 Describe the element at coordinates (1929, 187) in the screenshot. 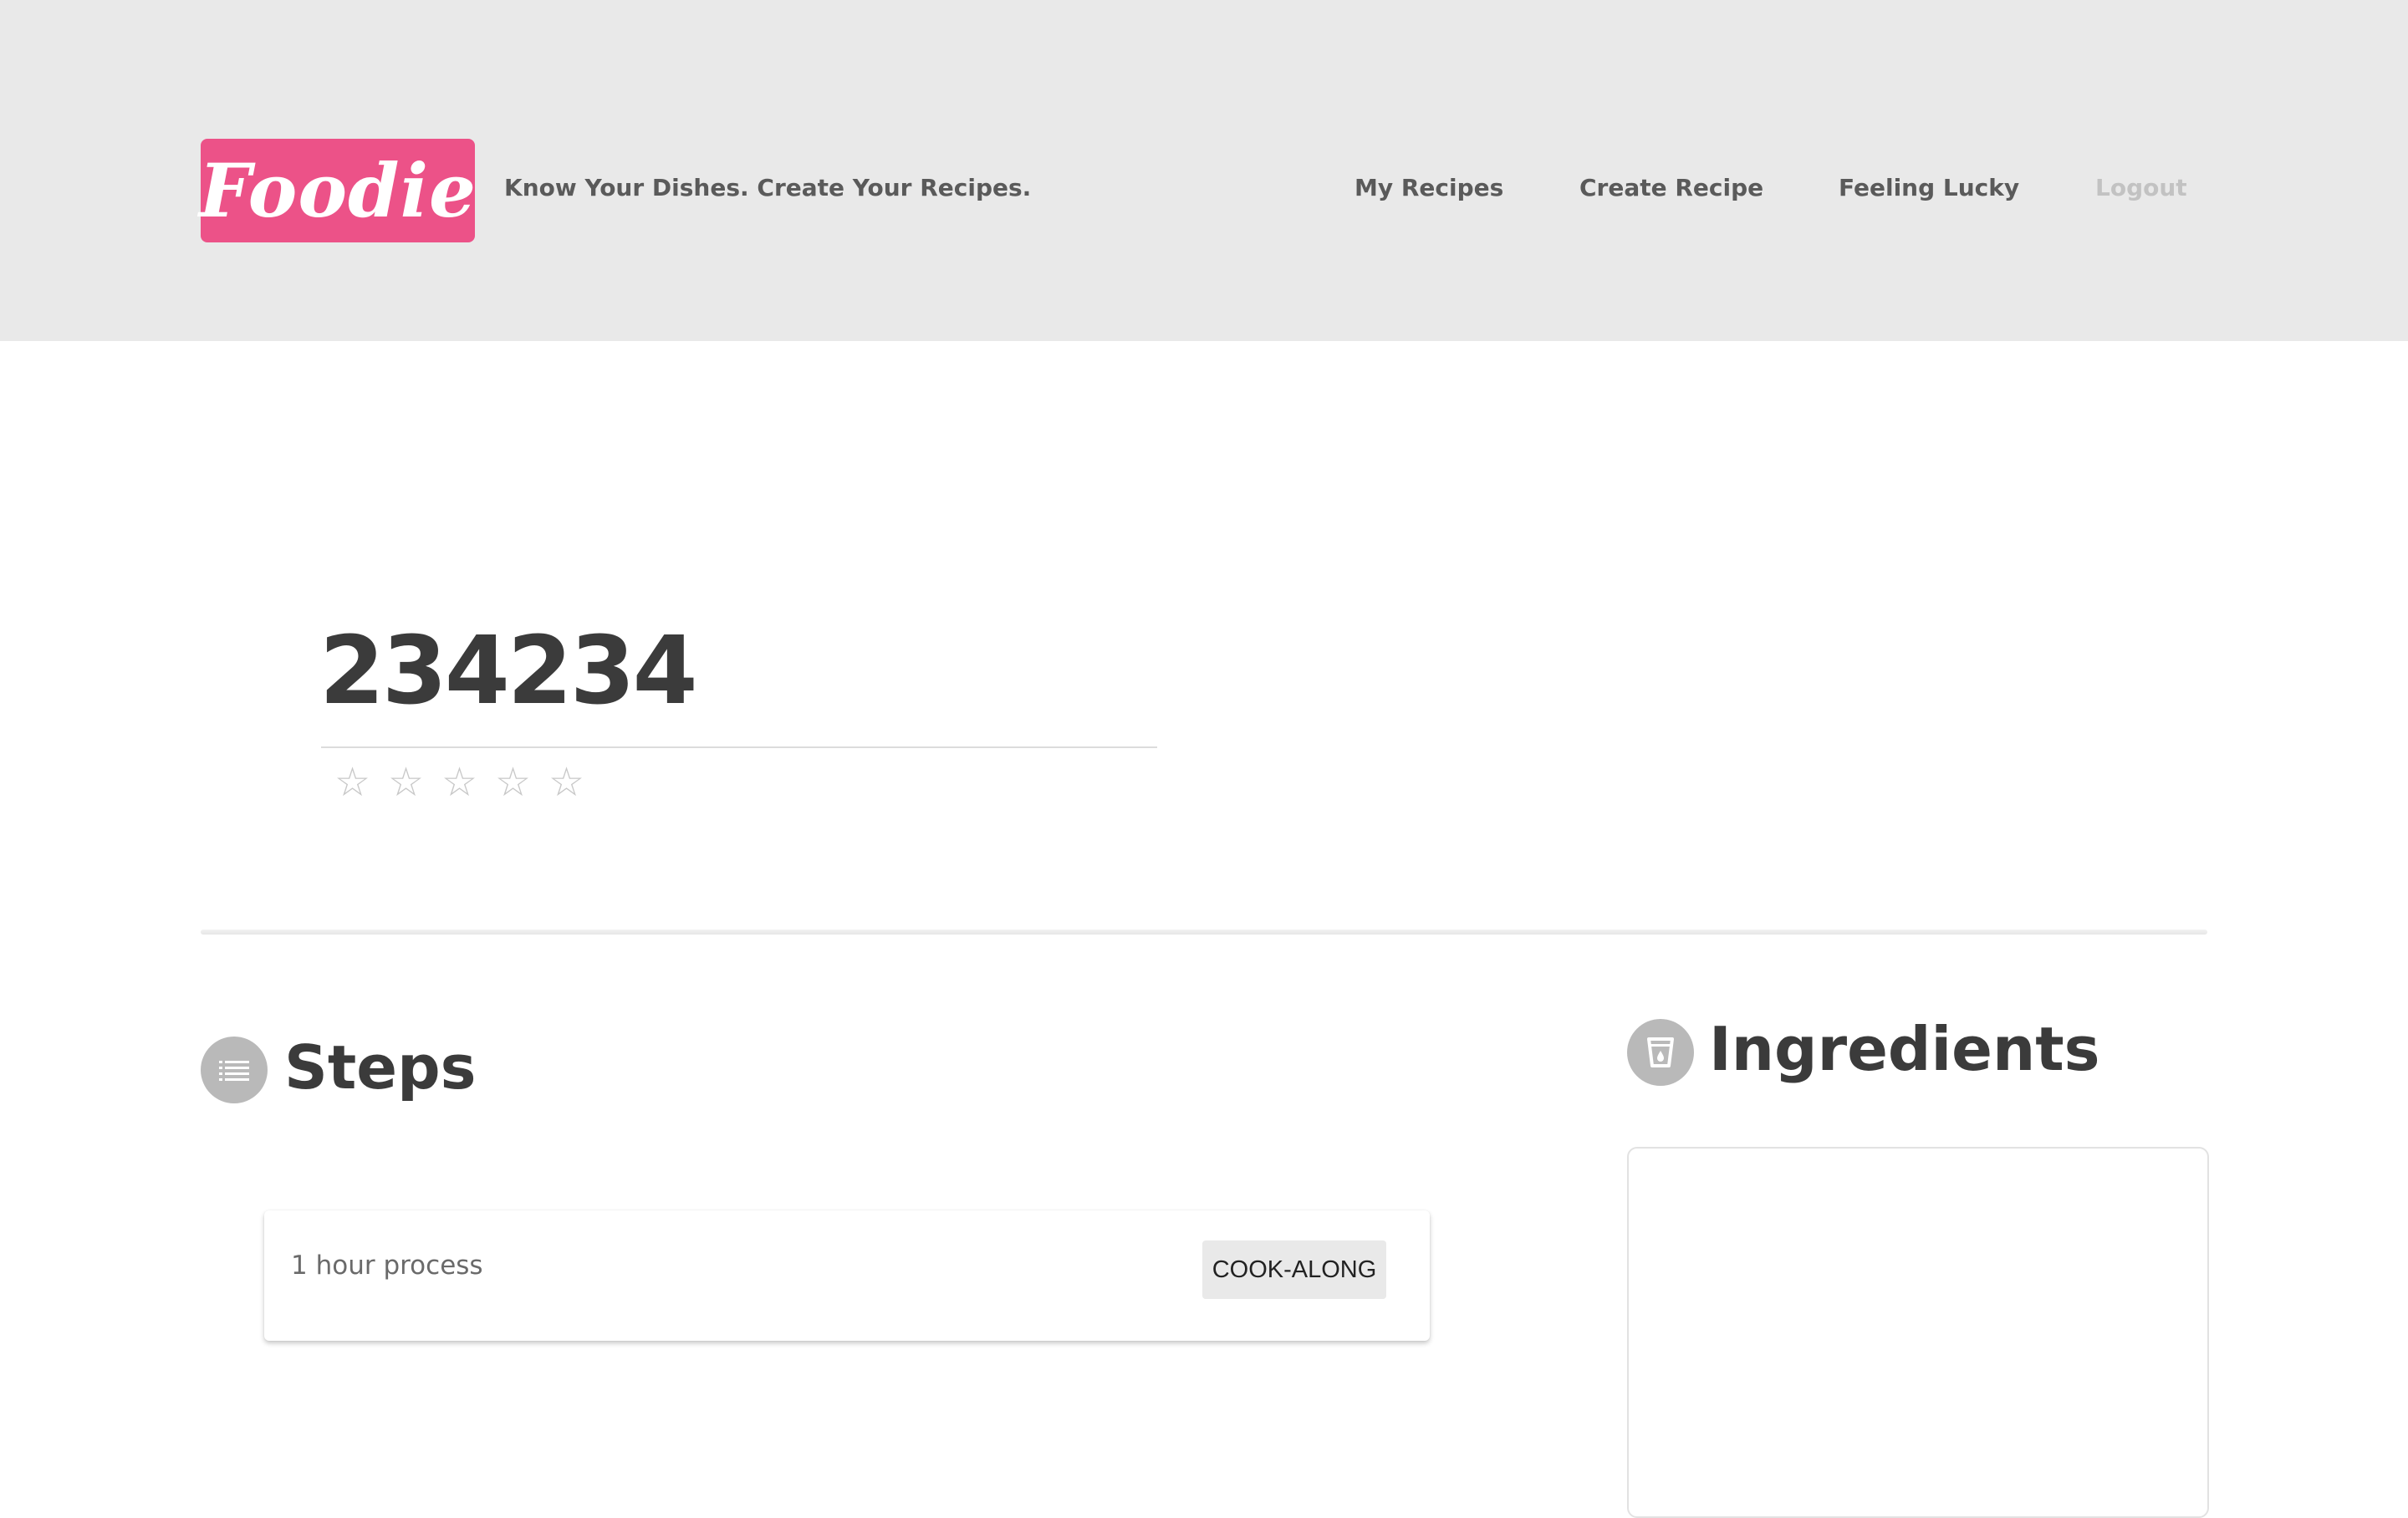

I see `nav-feeling-lucky: Feeling Lucky` at that location.